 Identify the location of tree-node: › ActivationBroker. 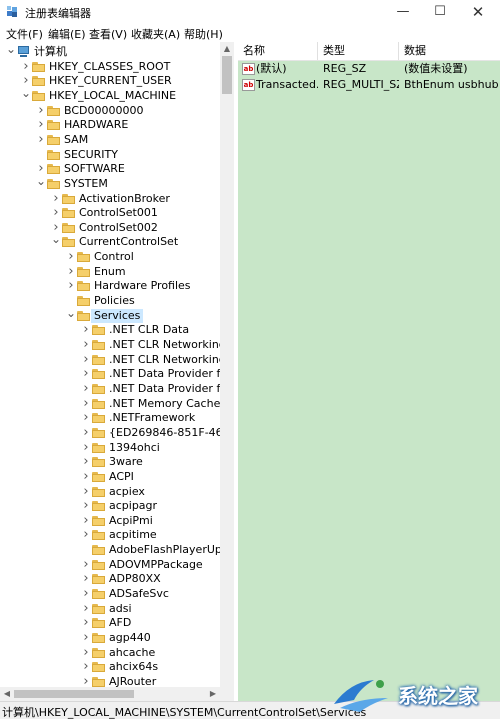
(110, 198).